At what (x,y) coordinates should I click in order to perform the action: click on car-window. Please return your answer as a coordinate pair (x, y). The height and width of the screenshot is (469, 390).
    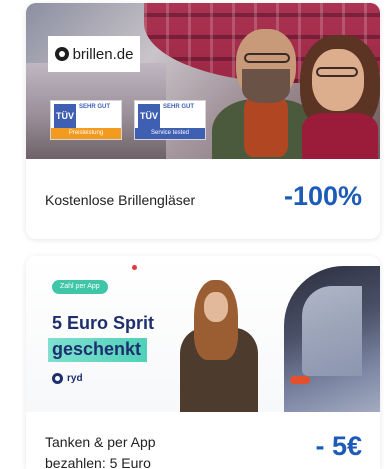
    Looking at the image, I should click on (332, 331).